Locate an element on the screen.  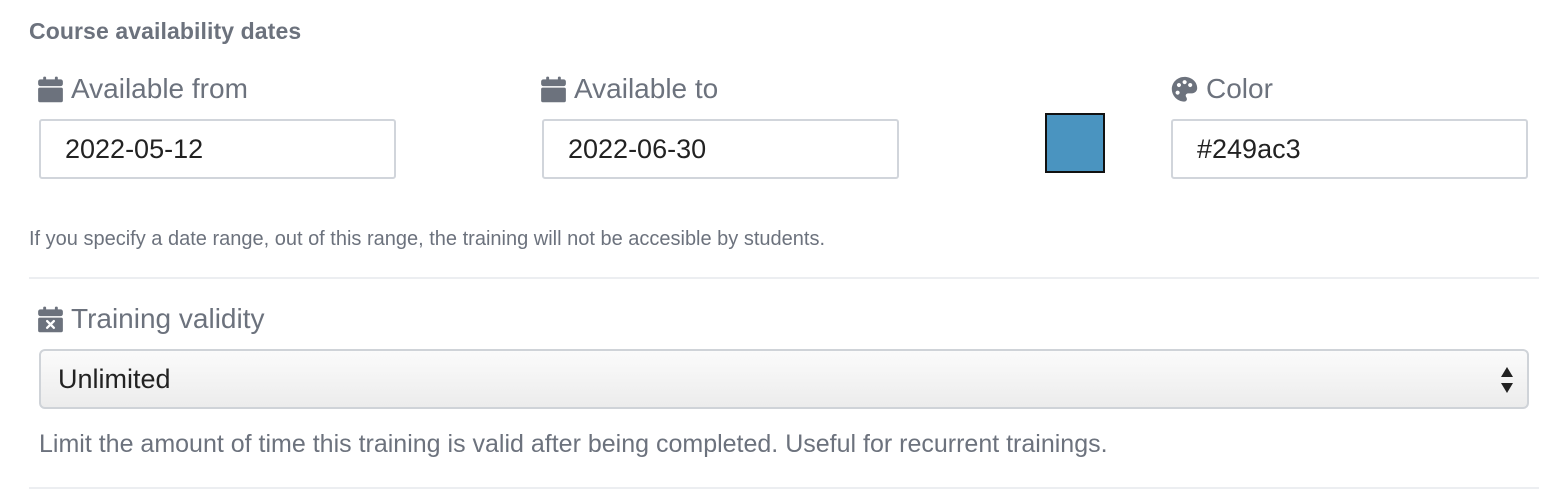
available-from-label-text: Available from is located at coordinates (159, 88).